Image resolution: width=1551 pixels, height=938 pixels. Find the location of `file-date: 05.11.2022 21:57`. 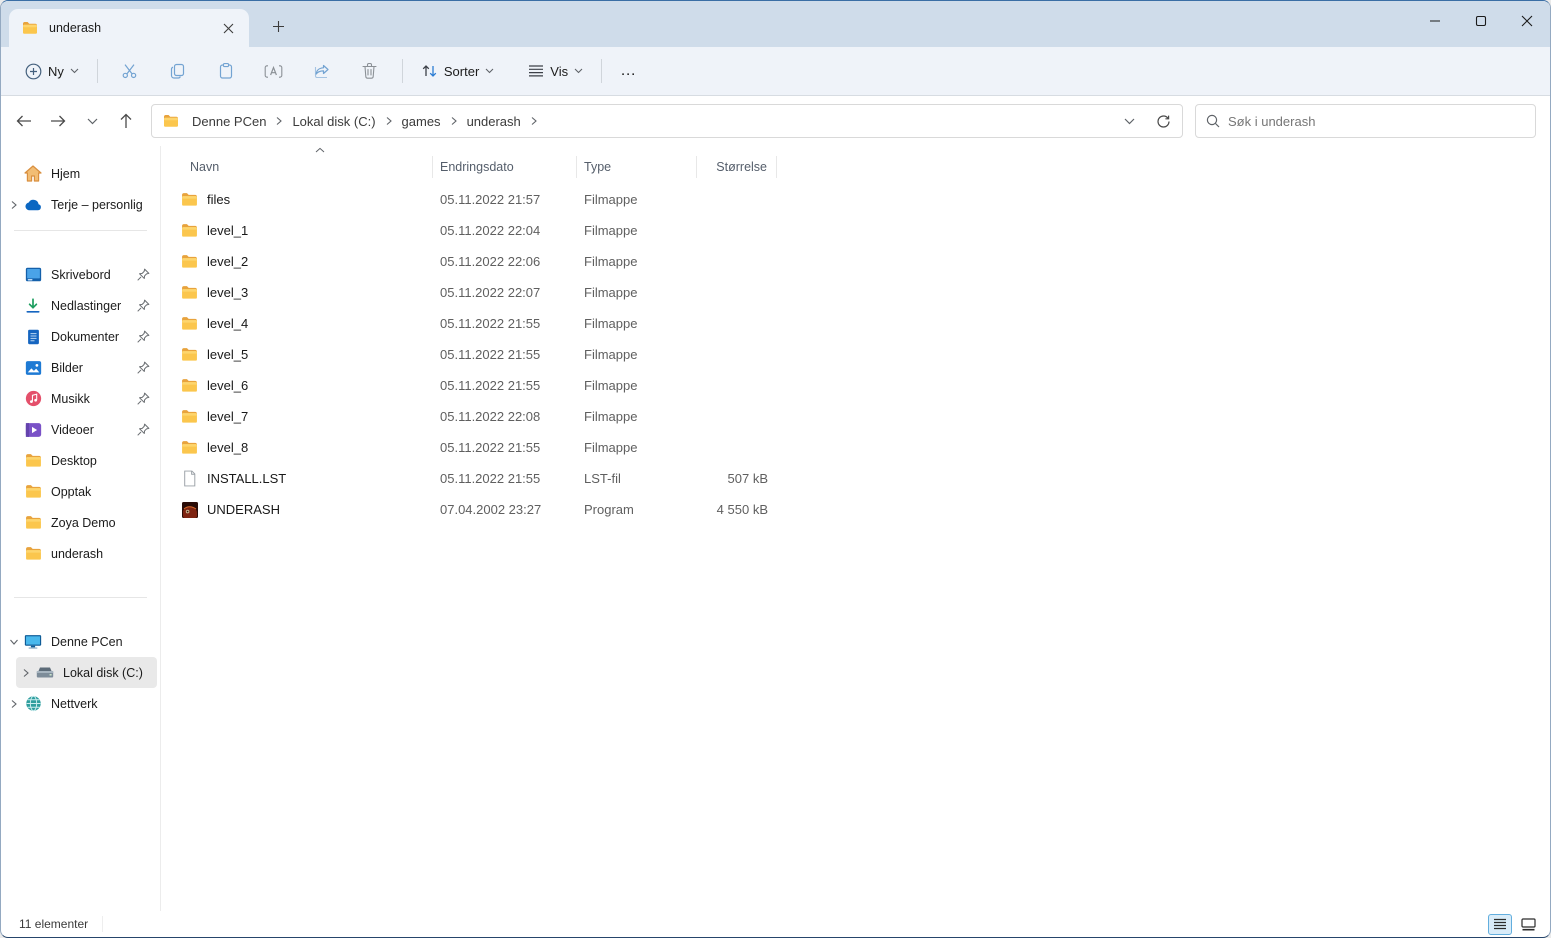

file-date: 05.11.2022 21:57 is located at coordinates (490, 199).